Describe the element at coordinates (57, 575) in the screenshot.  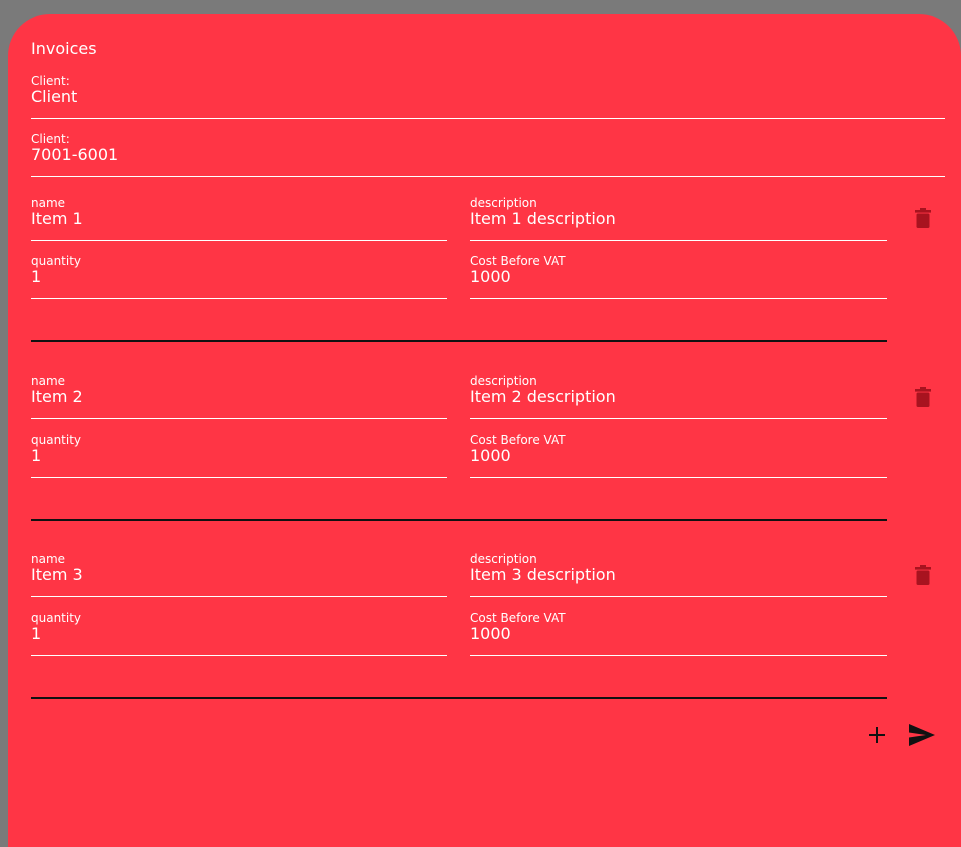
I see `item-name-value: Item 3` at that location.